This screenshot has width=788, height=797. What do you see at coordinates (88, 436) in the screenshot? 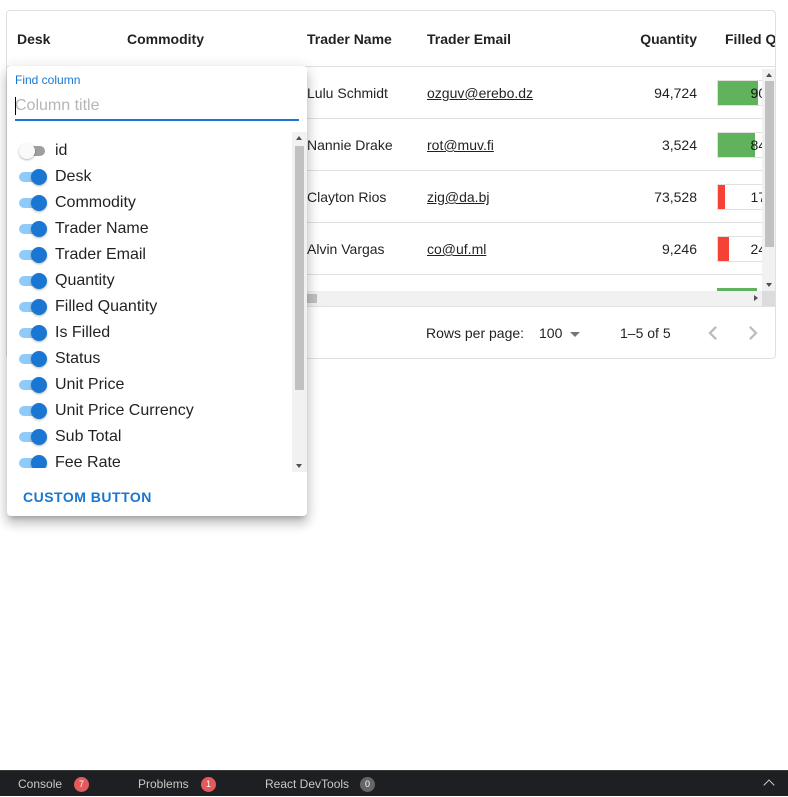
I see `column-toggle-label: Sub Total` at bounding box center [88, 436].